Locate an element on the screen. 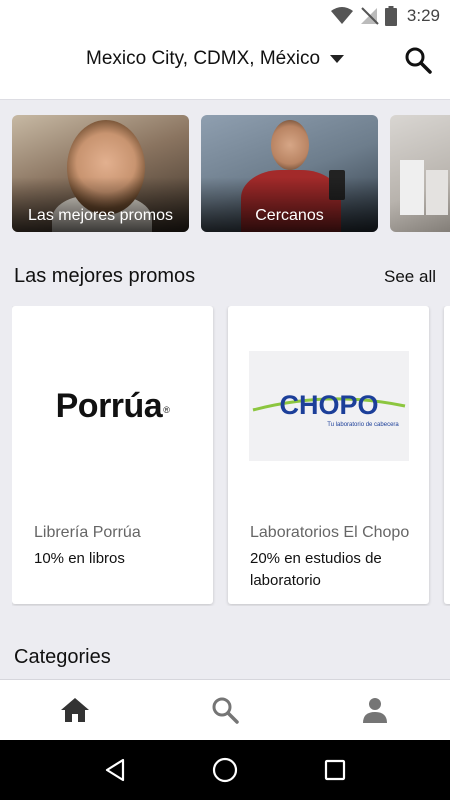  chopo-logo: CHOPO Tu laboratorio de cabecera is located at coordinates (328, 406).